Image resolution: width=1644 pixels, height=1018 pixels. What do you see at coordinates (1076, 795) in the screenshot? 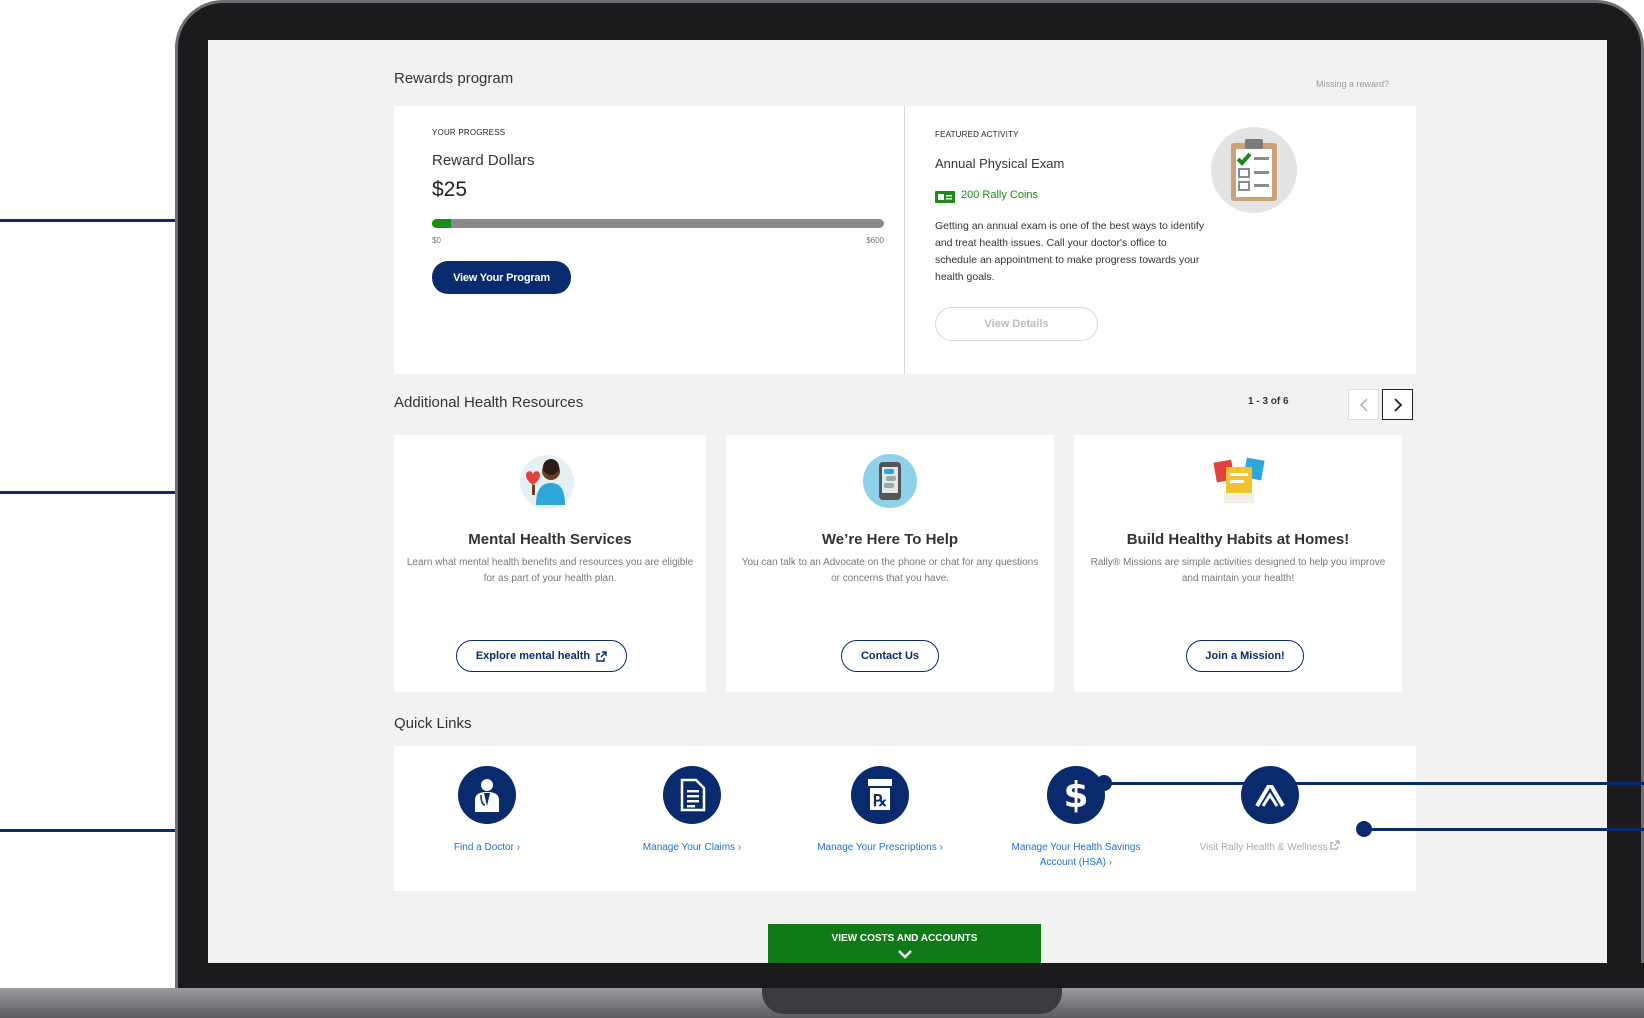
I see `dollar-icon: $` at bounding box center [1076, 795].